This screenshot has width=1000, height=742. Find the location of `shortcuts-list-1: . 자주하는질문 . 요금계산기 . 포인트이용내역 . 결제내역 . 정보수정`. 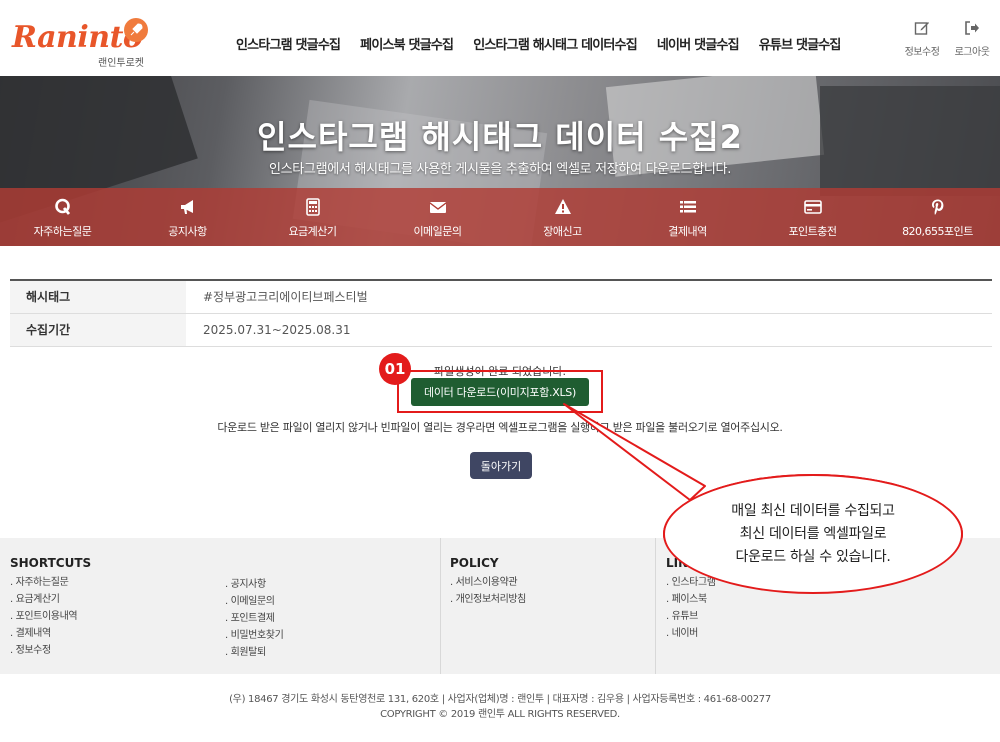

shortcuts-list-1: . 자주하는질문 . 요금계산기 . 포인트이용내역 . 결제내역 . 정보수정 is located at coordinates (50, 616).